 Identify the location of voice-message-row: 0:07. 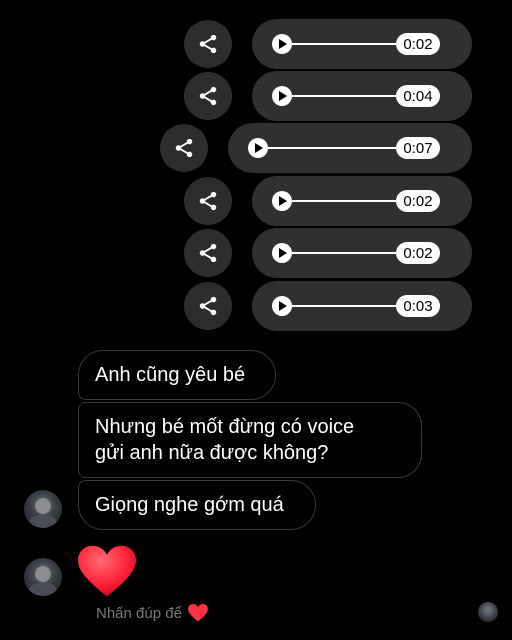
(316, 148).